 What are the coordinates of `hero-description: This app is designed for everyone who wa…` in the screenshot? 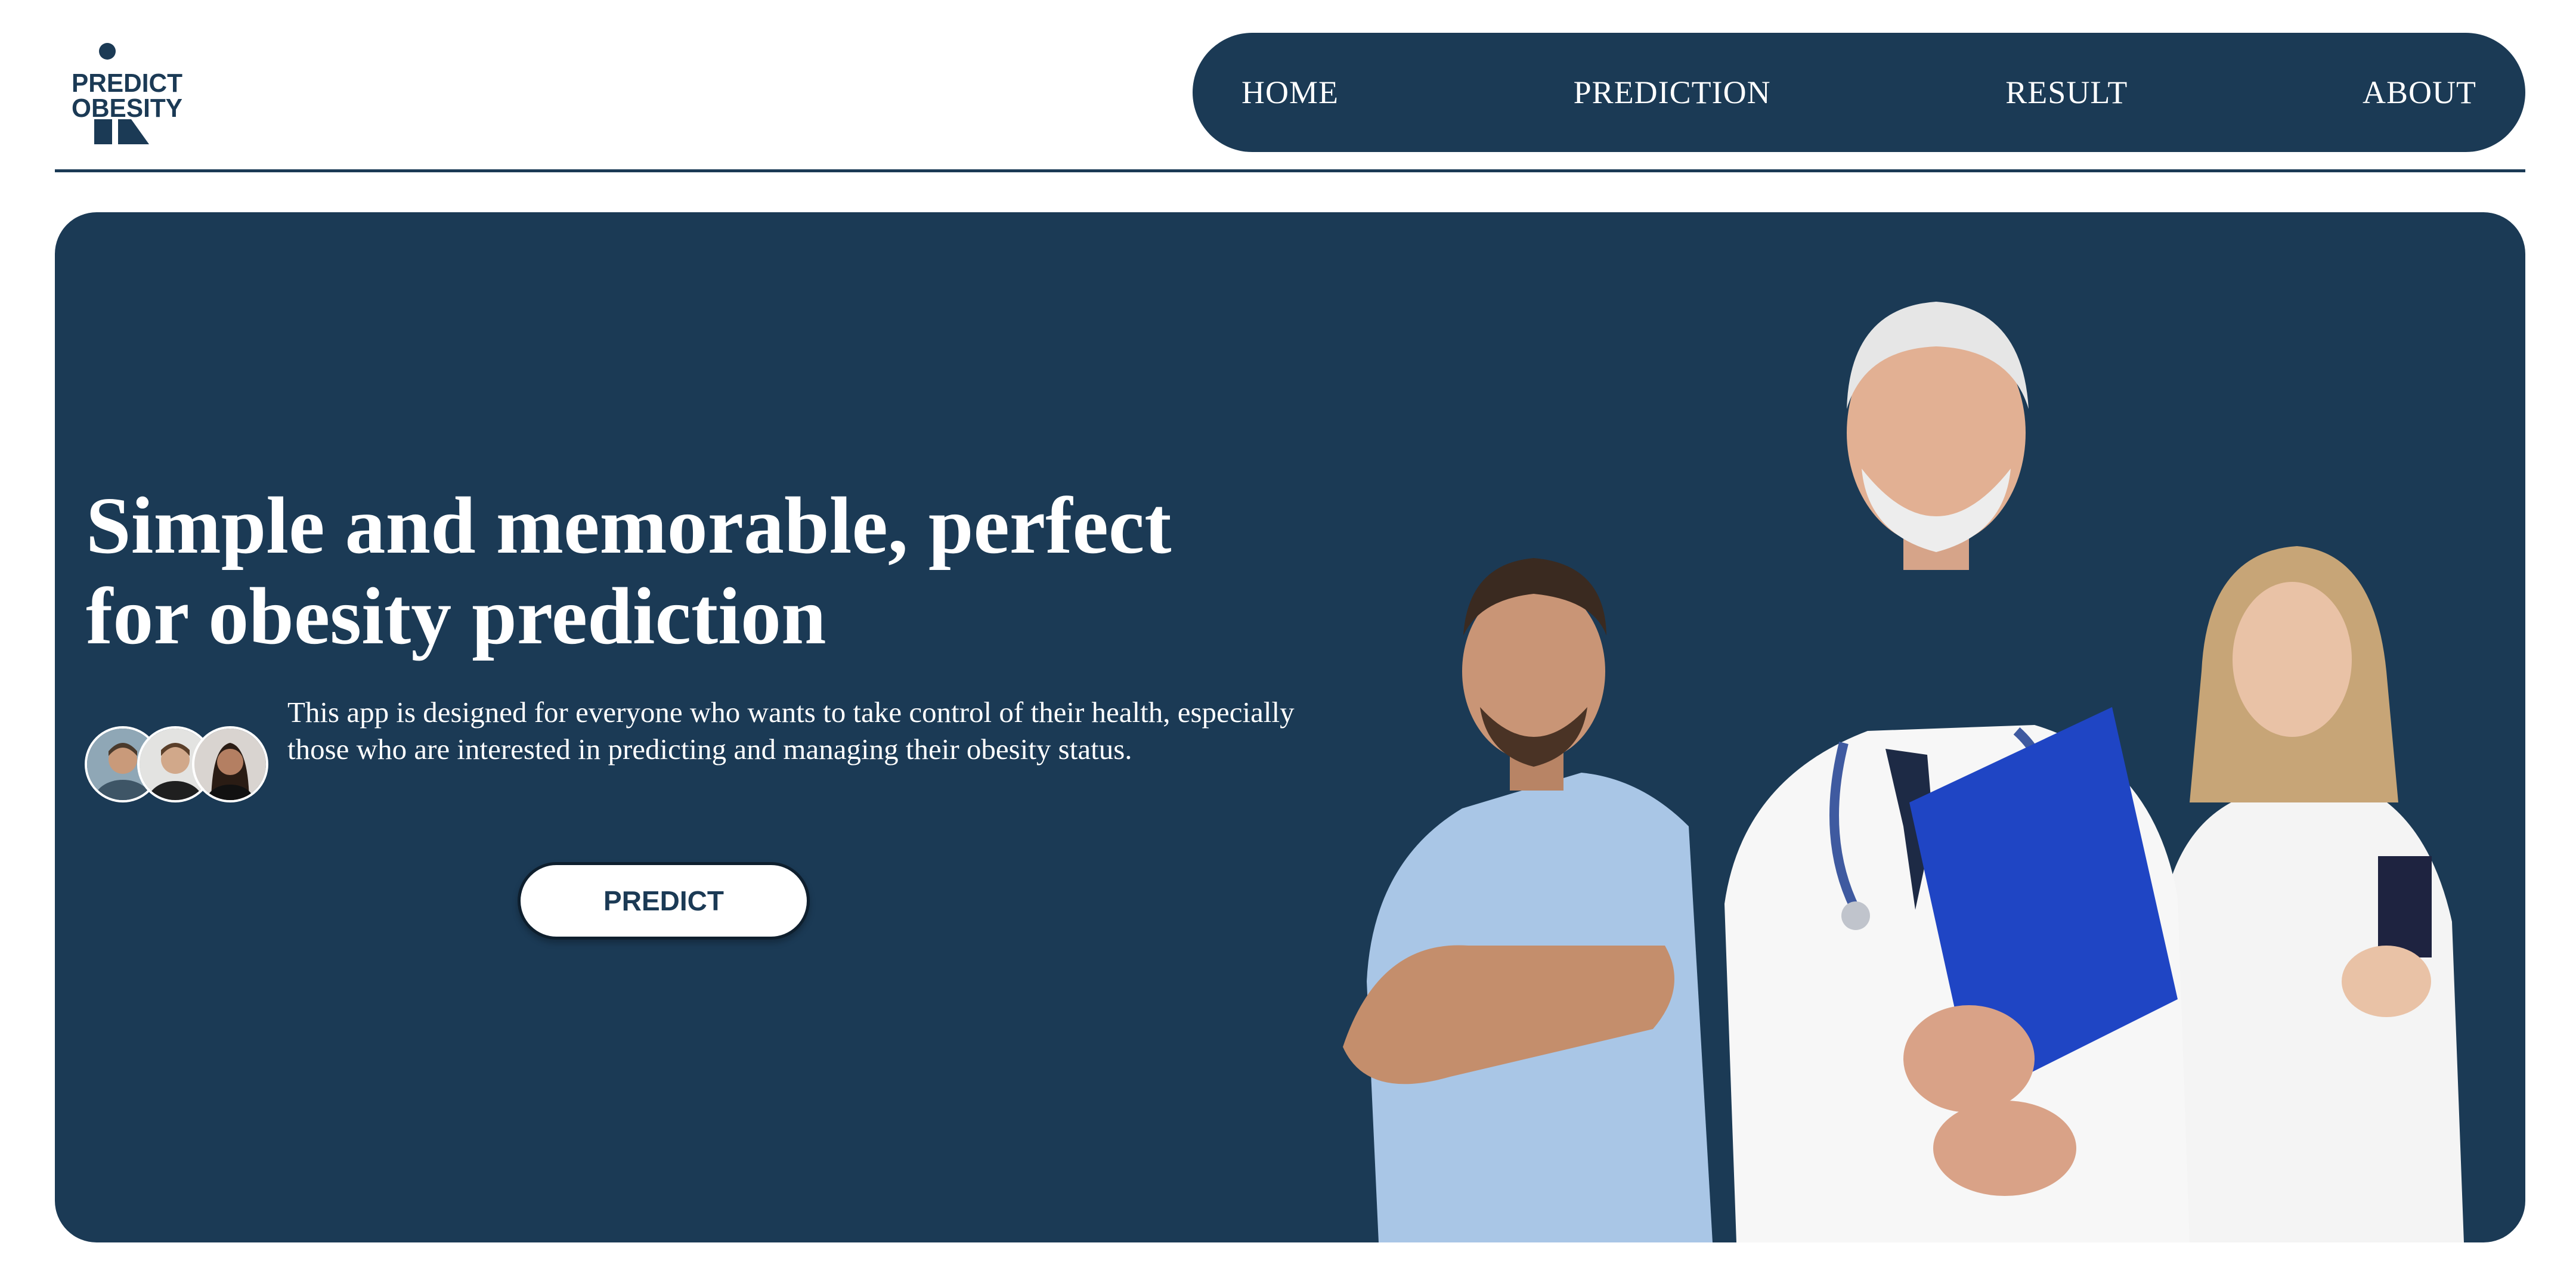 It's located at (791, 731).